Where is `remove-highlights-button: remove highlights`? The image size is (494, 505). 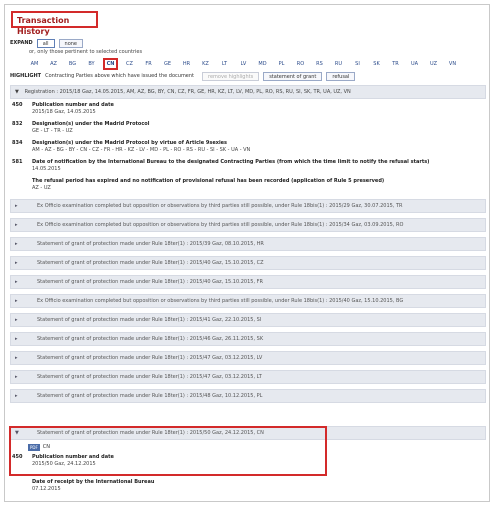
remove-highlights-button: remove highlights is located at coordinates (231, 76).